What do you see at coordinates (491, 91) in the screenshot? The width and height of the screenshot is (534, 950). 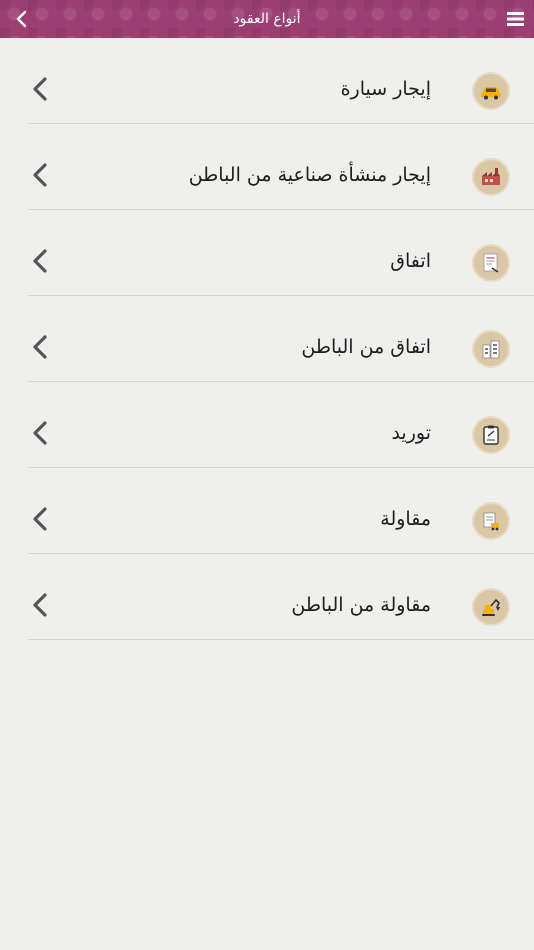 I see `car-icon` at bounding box center [491, 91].